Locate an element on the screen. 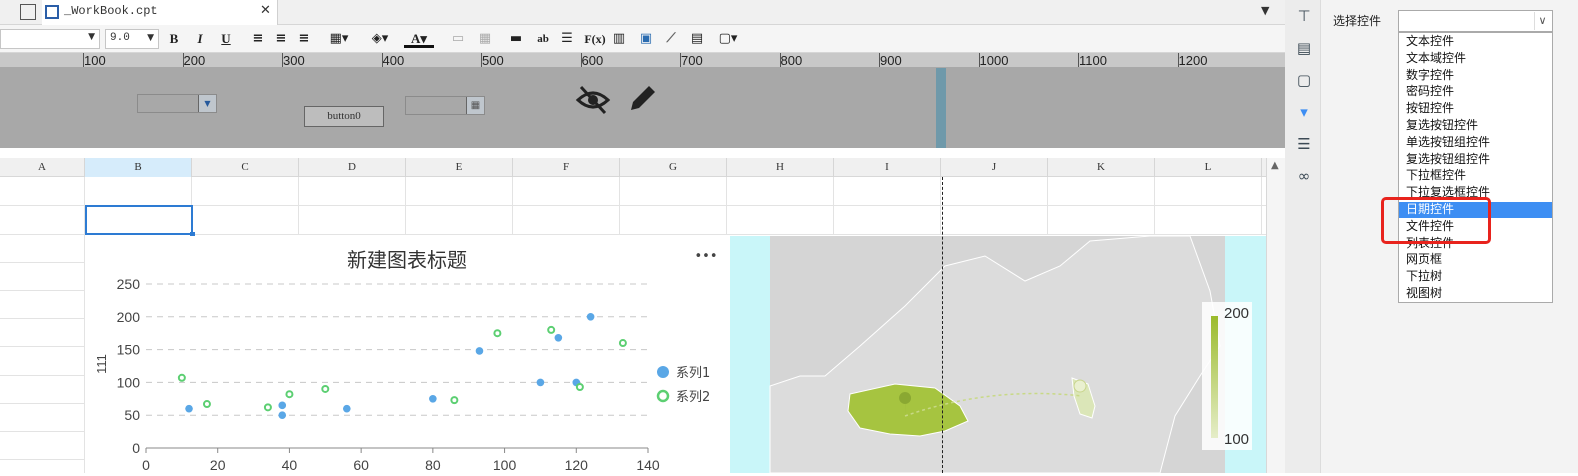 This screenshot has height=476, width=1578. button-widget: button0 is located at coordinates (344, 116).